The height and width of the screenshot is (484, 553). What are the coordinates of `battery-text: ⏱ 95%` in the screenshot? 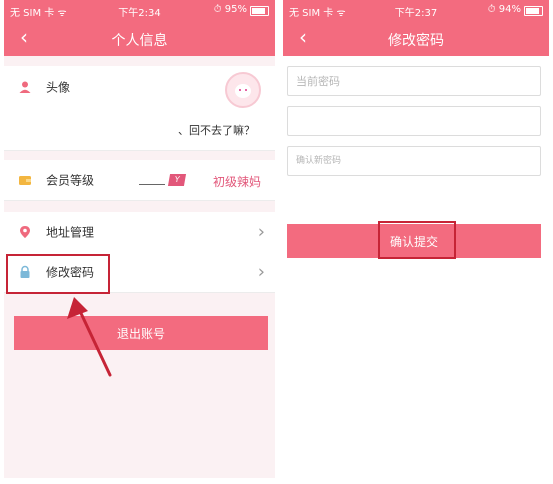 It's located at (230, 9).